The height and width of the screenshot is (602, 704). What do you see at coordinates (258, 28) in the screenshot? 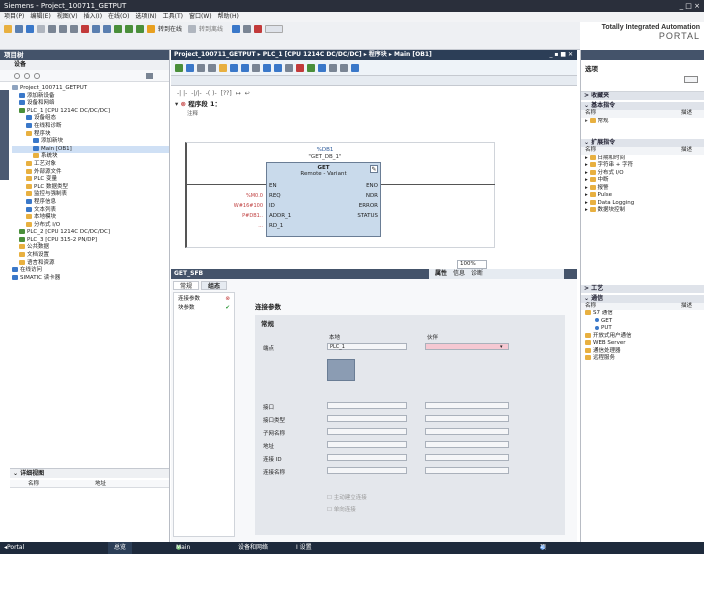
I see `stop-cpu-icon` at bounding box center [258, 28].